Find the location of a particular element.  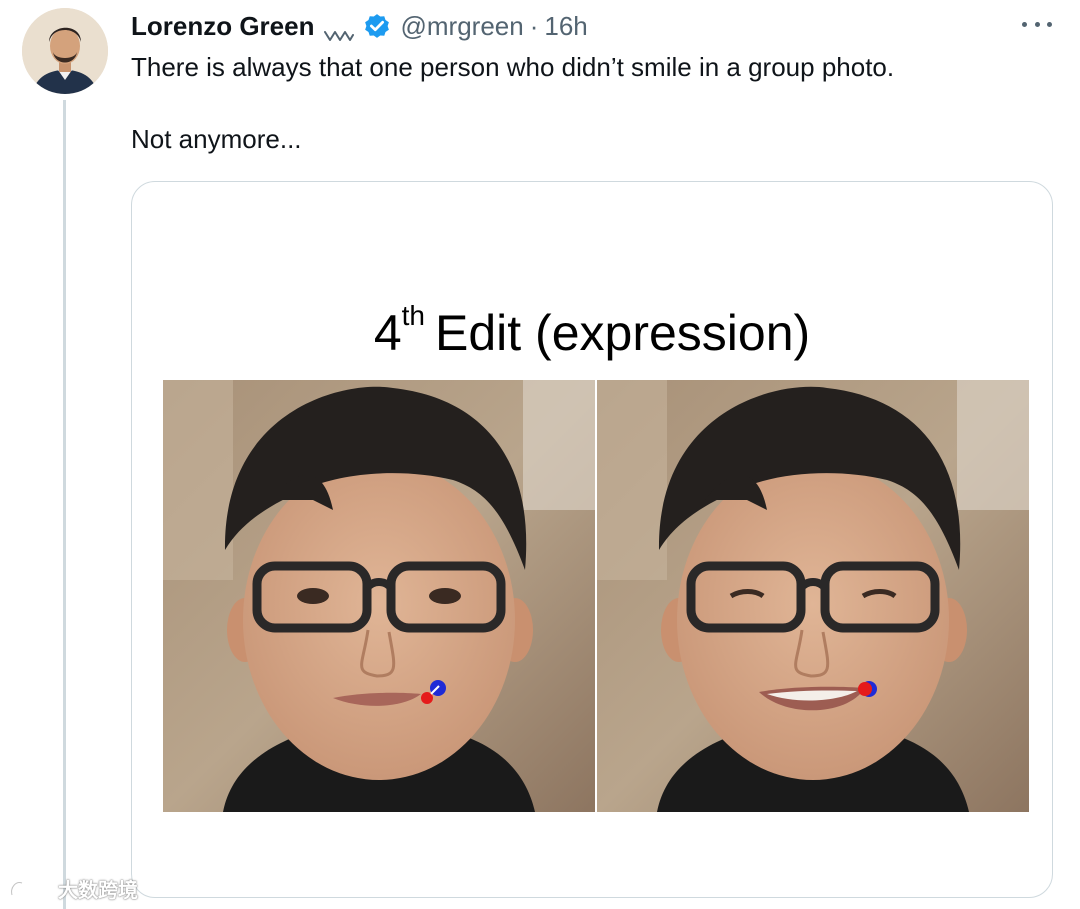

author-handle: @mrgreen is located at coordinates (461, 26).